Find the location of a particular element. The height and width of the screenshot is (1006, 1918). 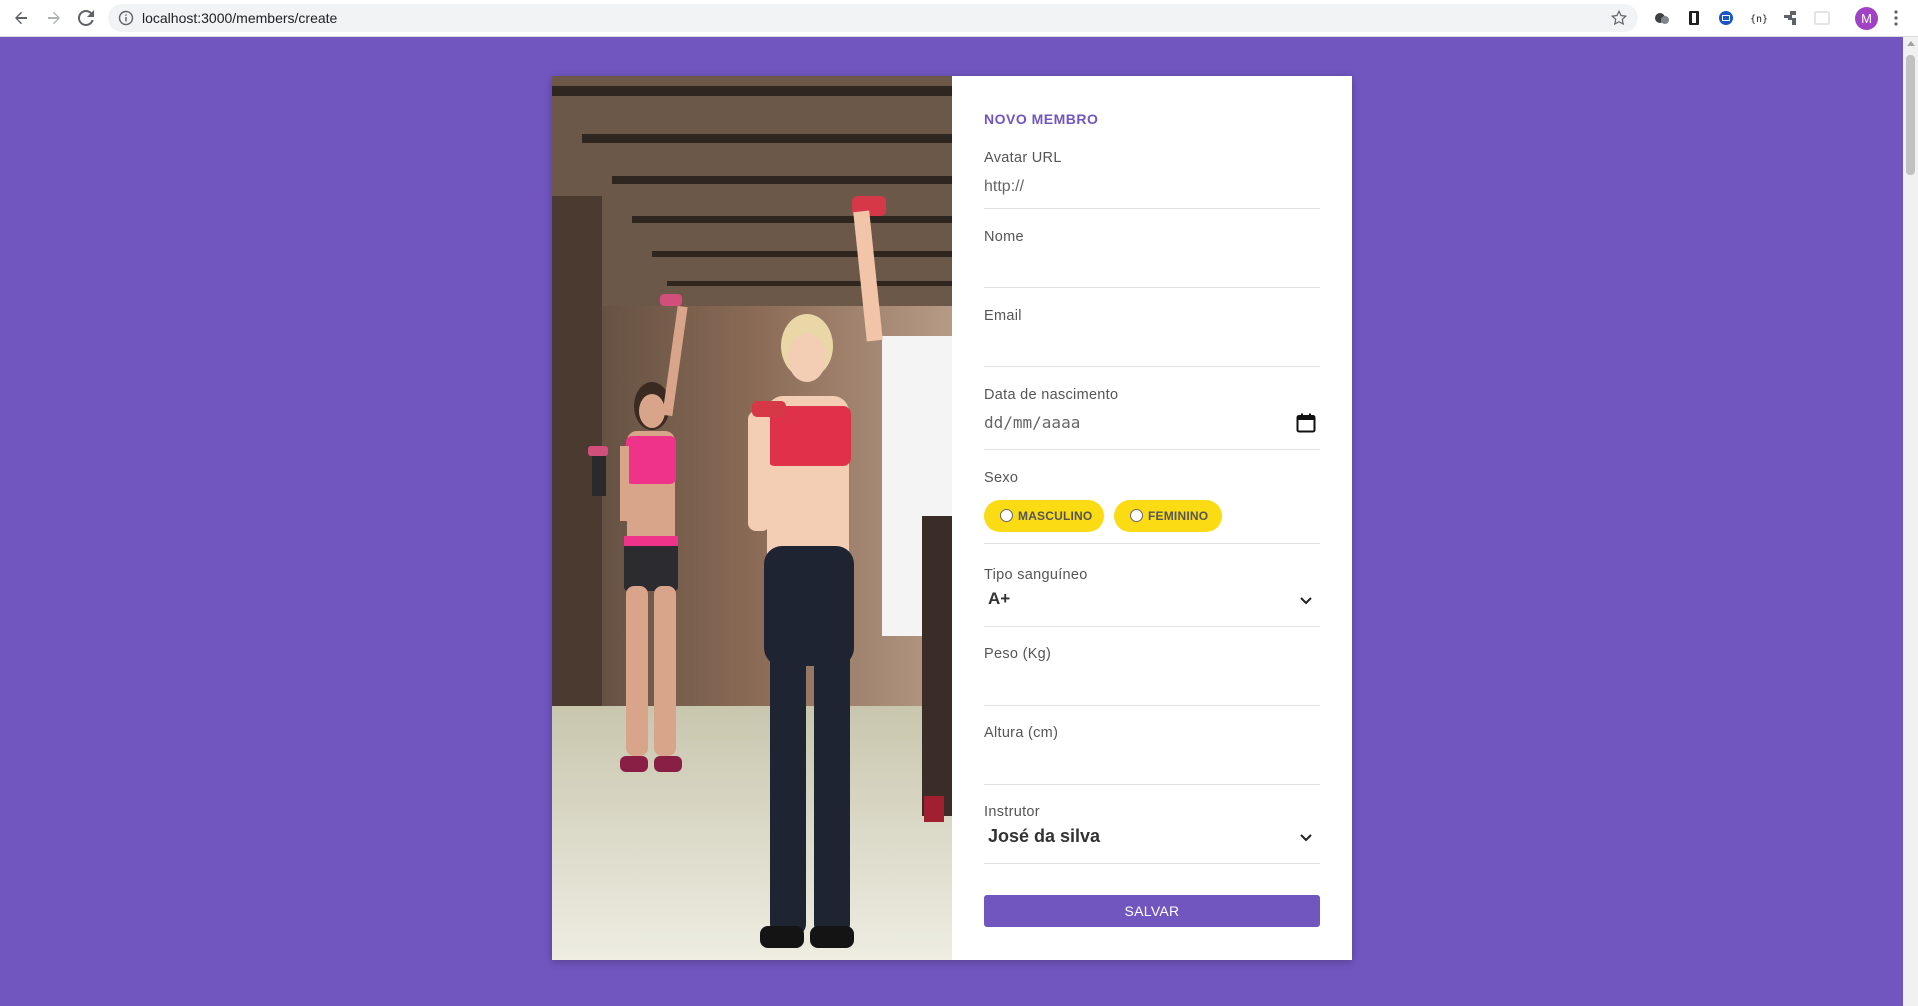

avatar-url-field: Avatar URL is located at coordinates (1152, 179).